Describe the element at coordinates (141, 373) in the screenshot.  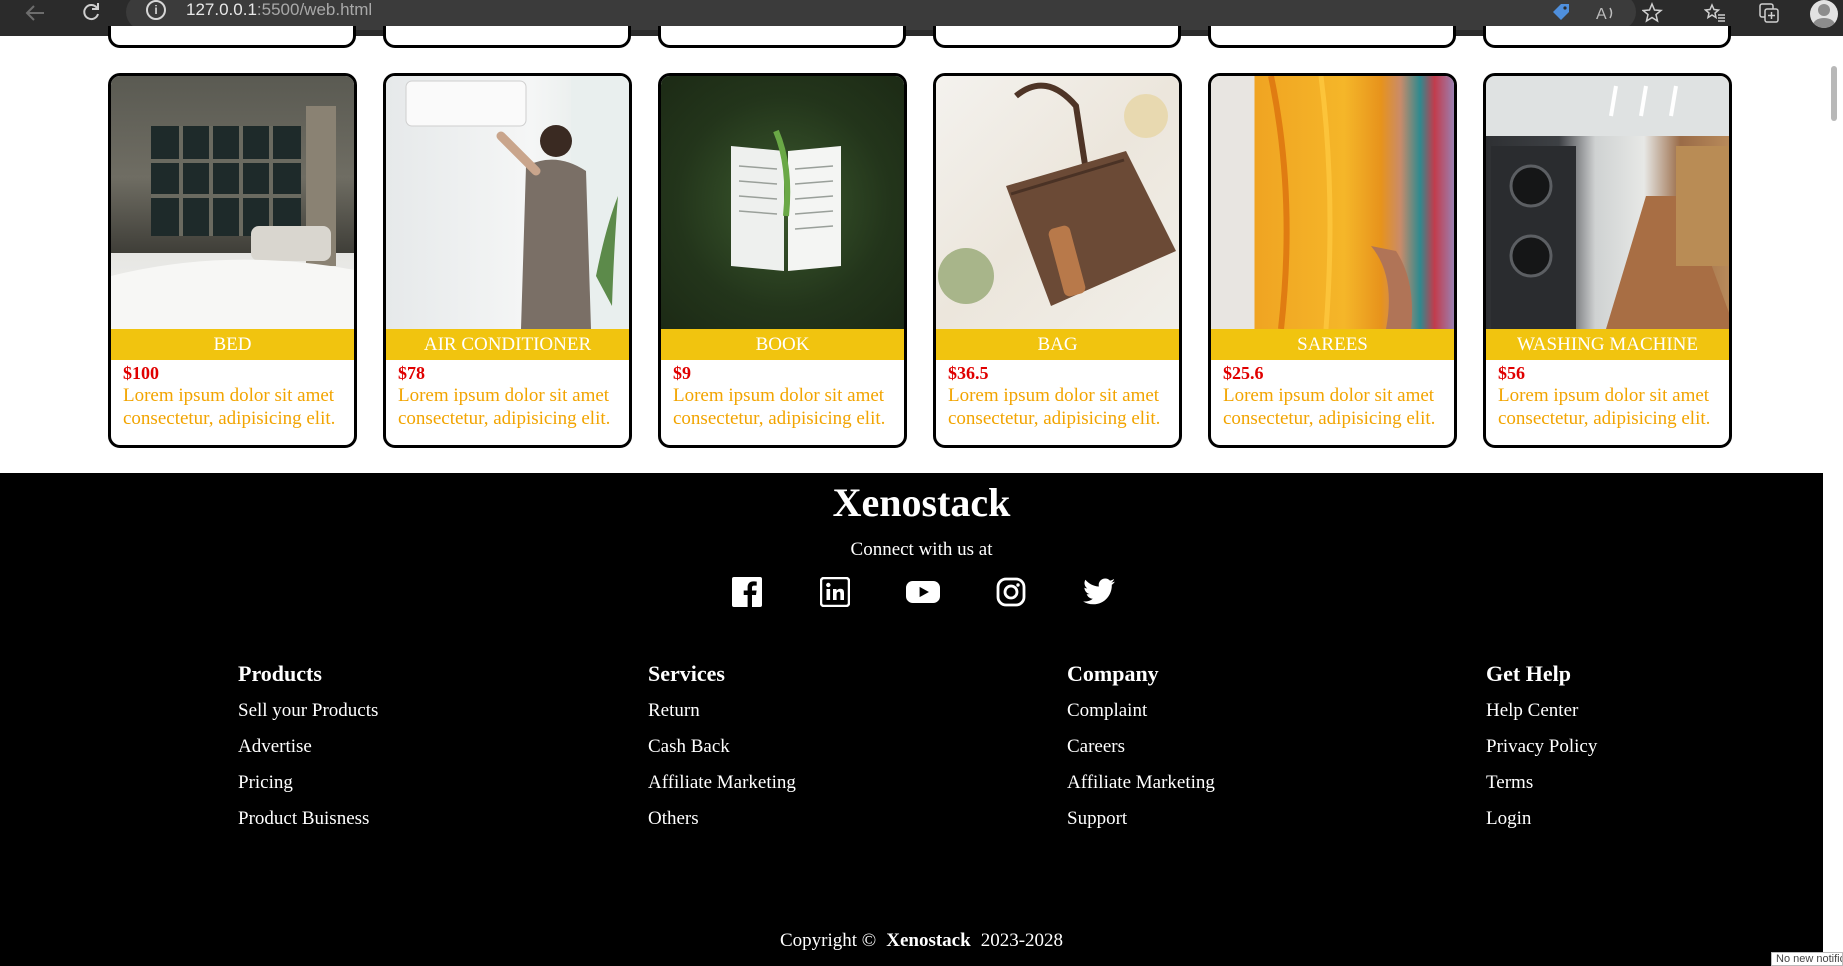
I see `product-price: $100` at that location.